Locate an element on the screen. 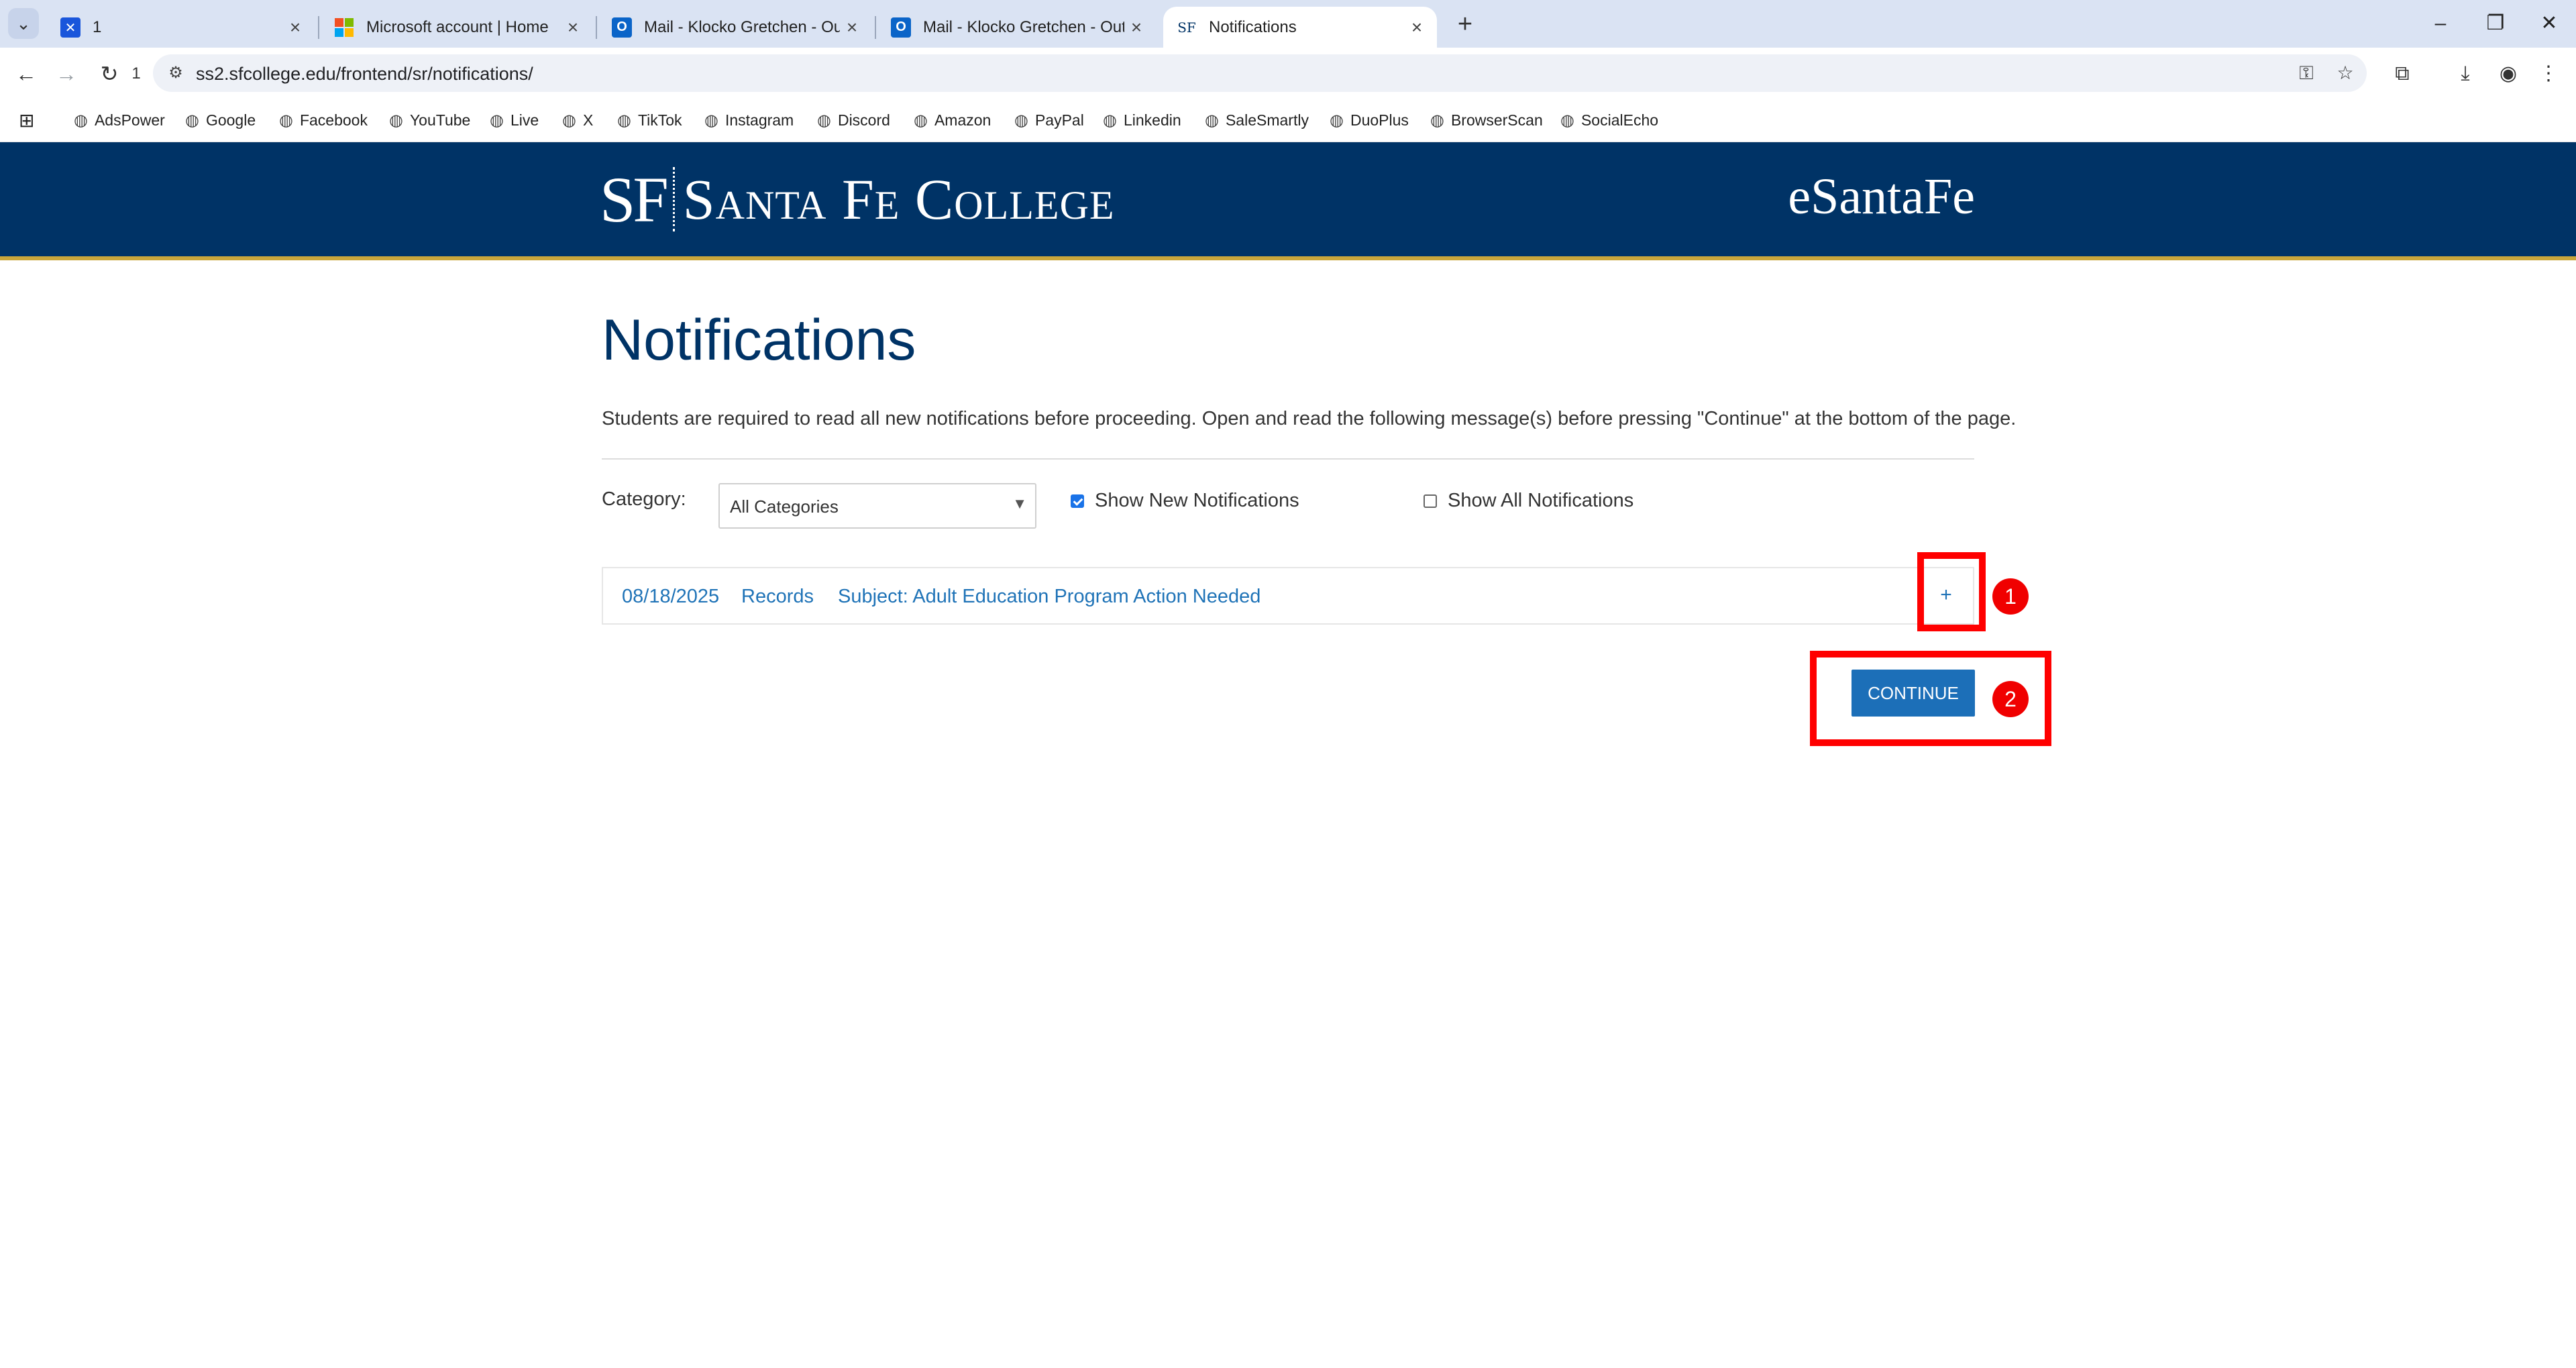  annotation-badge-1: 1 is located at coordinates (2010, 596).